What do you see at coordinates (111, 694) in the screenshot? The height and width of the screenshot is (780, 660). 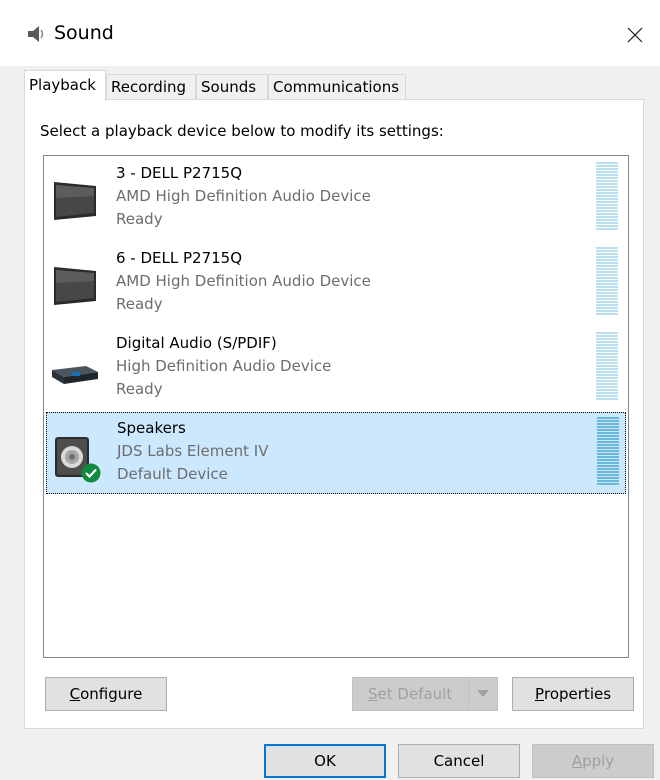 I see `configure-label: onfigure` at bounding box center [111, 694].